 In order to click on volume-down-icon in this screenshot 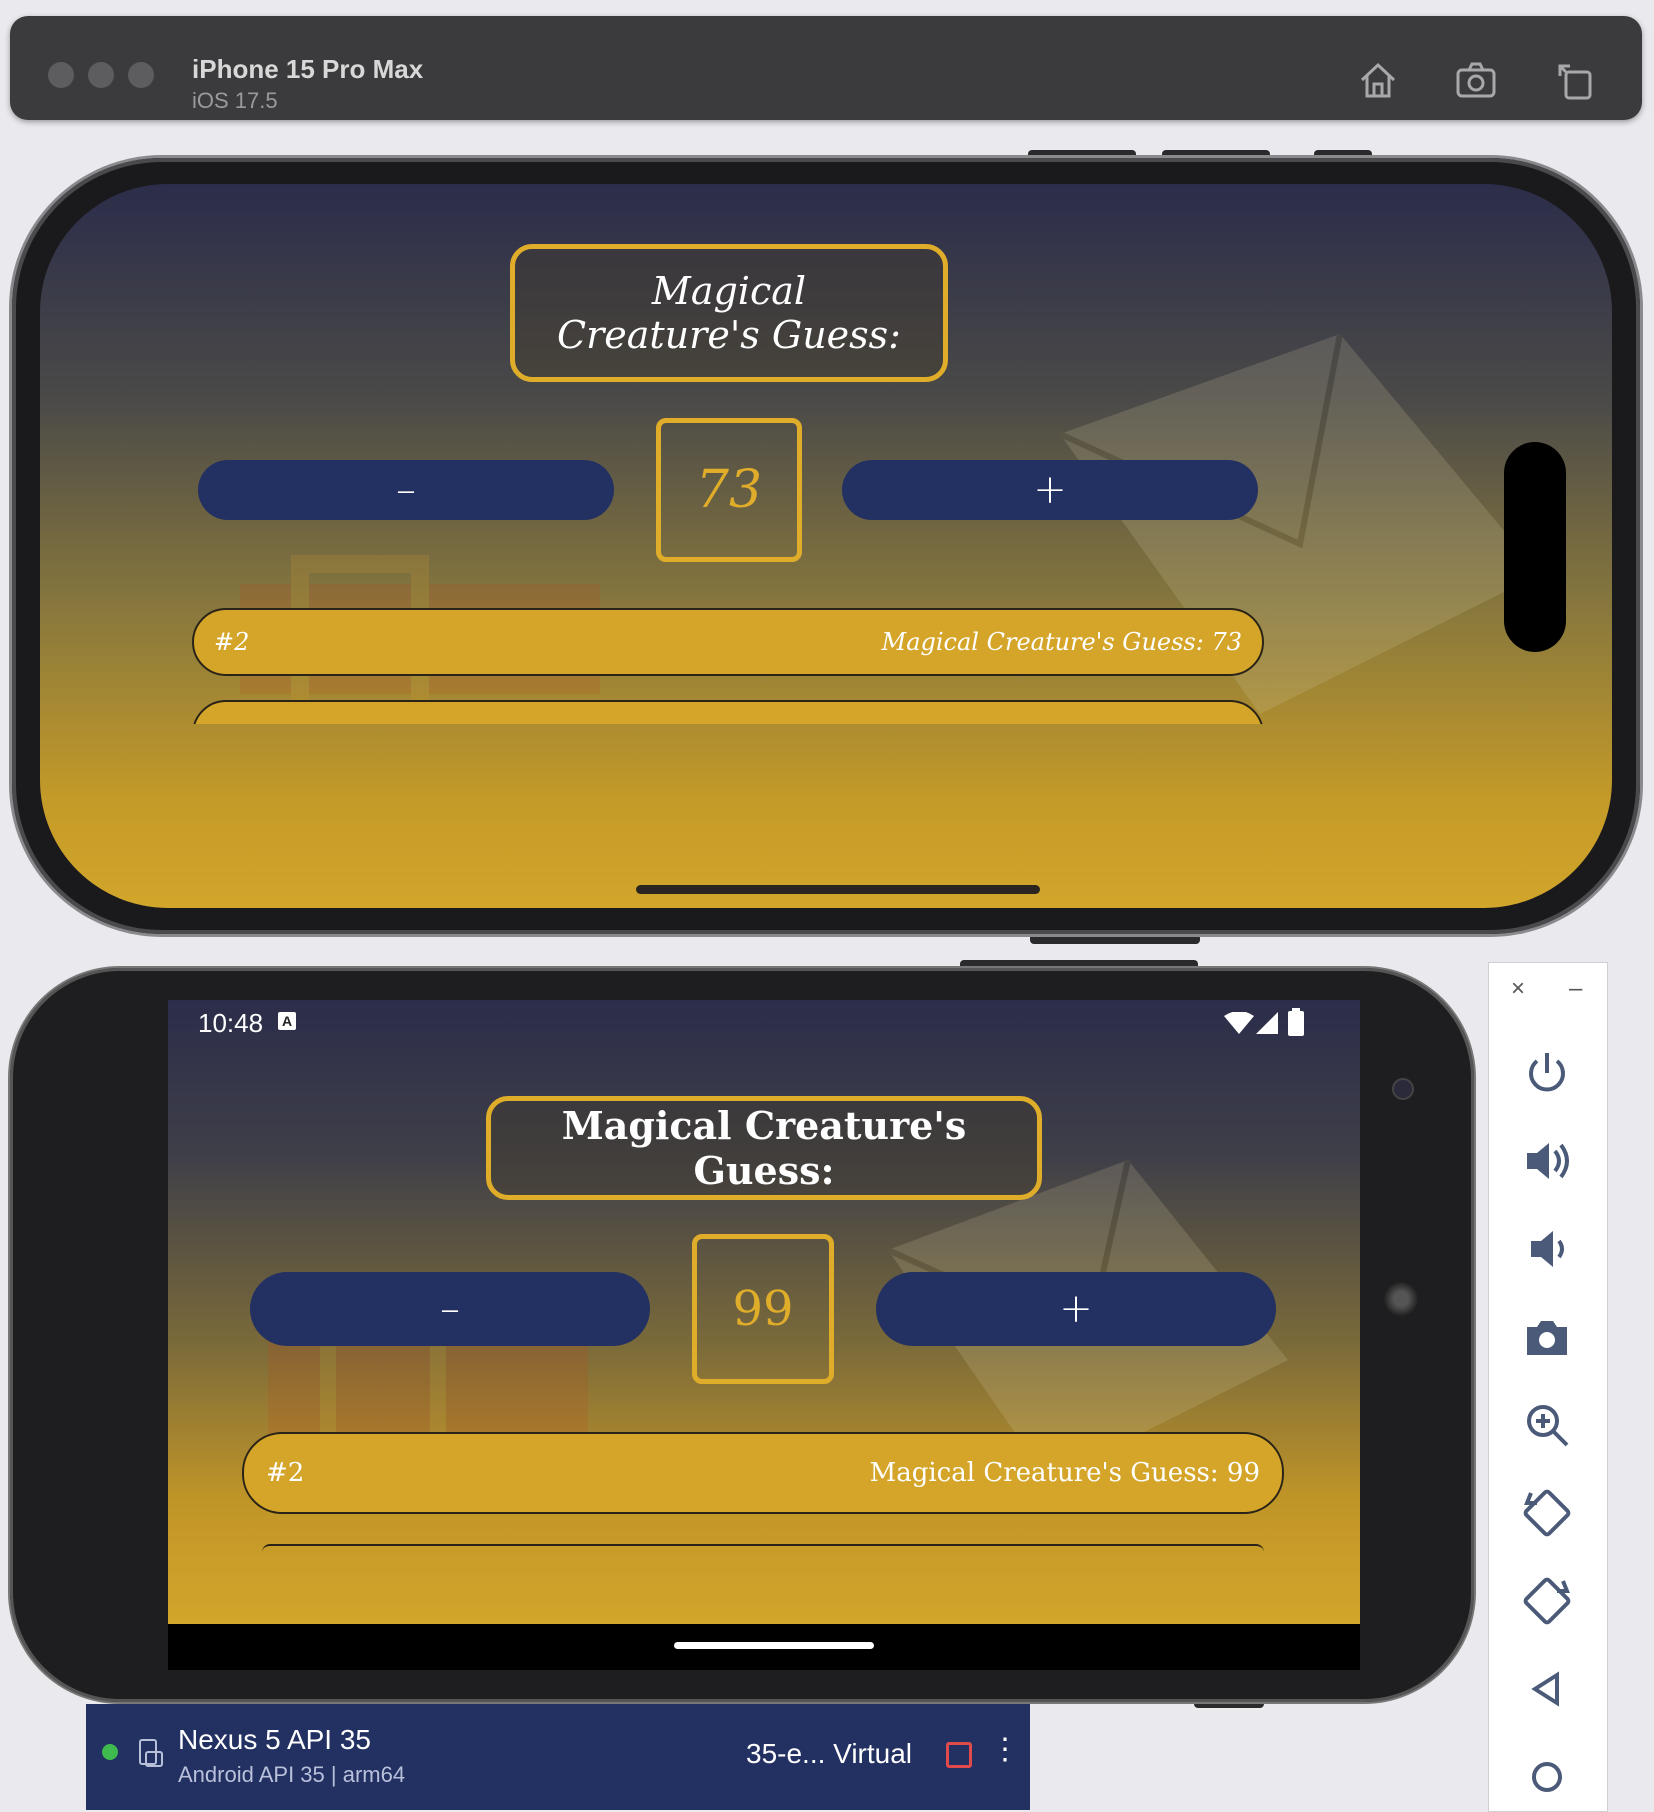, I will do `click(1547, 1249)`.